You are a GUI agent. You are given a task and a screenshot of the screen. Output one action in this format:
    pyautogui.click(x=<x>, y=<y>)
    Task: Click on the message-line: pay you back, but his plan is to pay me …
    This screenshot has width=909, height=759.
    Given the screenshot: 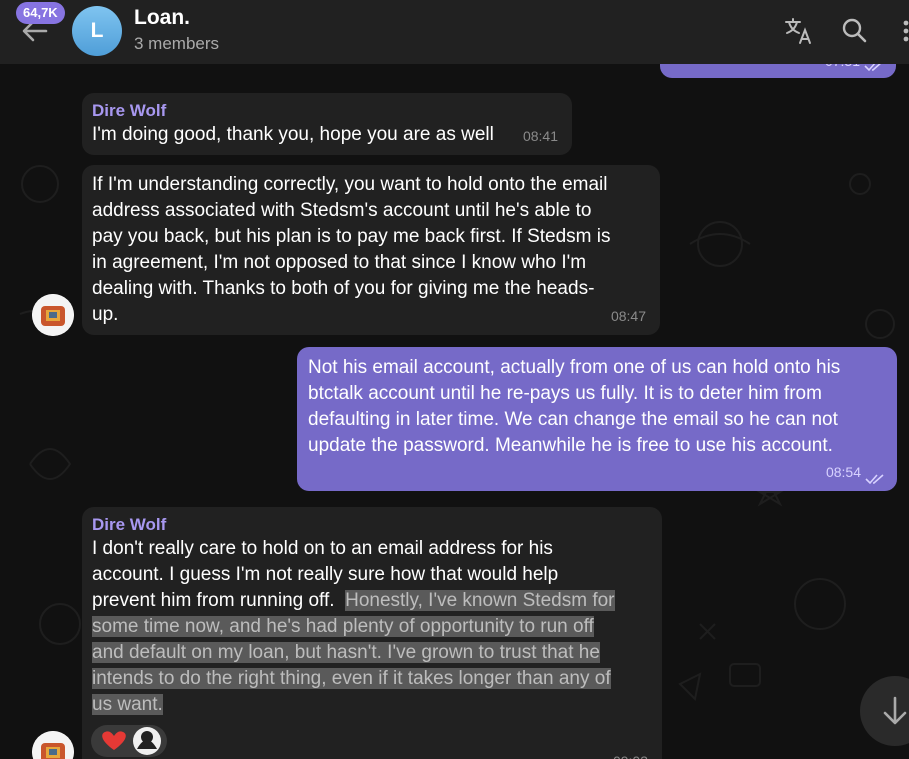 What is the action you would take?
    pyautogui.click(x=351, y=236)
    